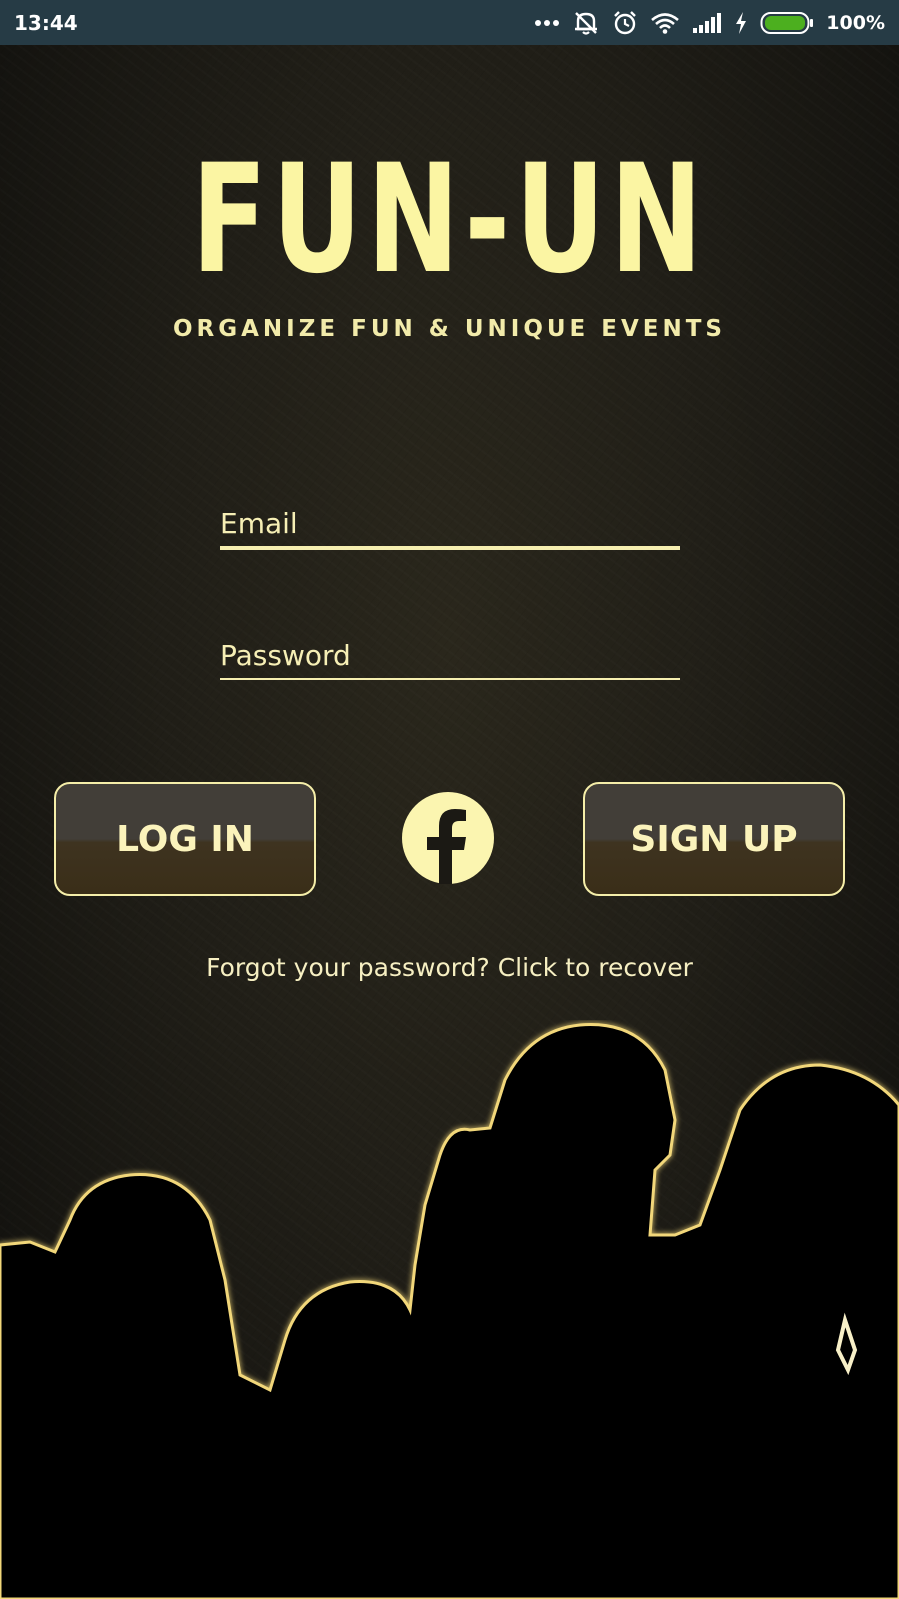 Image resolution: width=899 pixels, height=1599 pixels. What do you see at coordinates (741, 23) in the screenshot?
I see `charging-icon` at bounding box center [741, 23].